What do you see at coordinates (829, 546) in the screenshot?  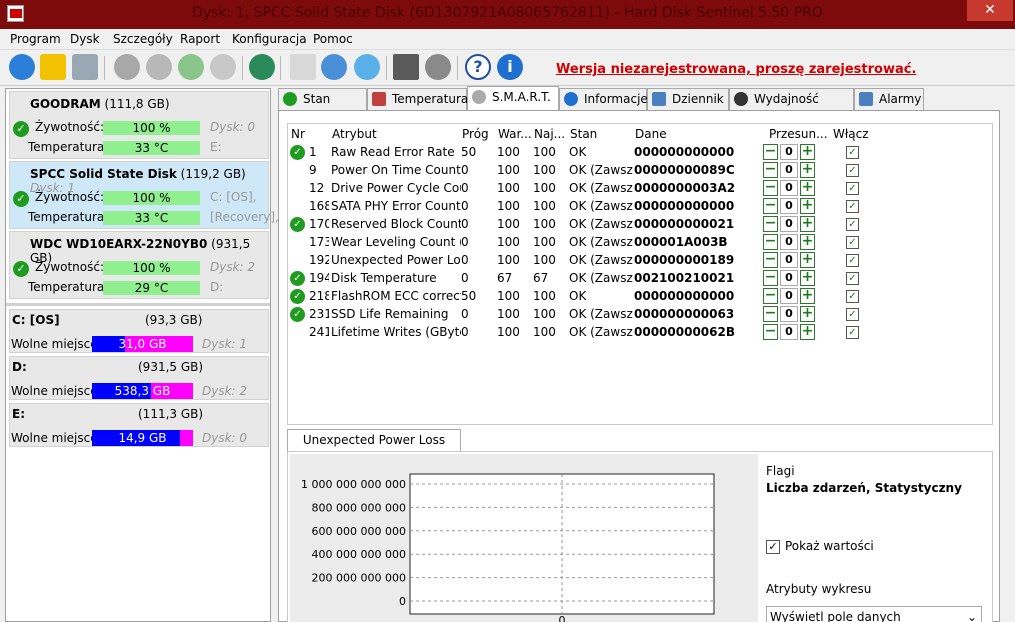 I see `show-values-label: Pokaż wartości` at bounding box center [829, 546].